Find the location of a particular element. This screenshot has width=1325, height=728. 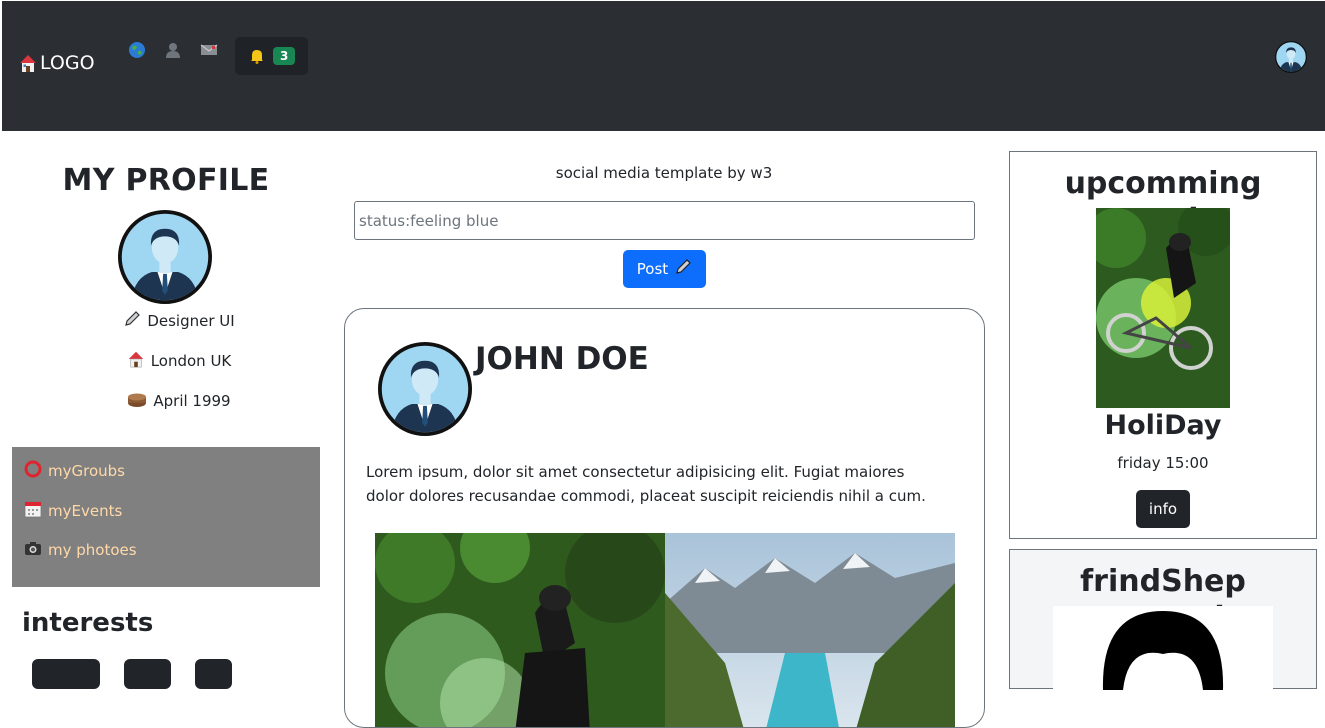

notifications-badge: 3 is located at coordinates (284, 56).